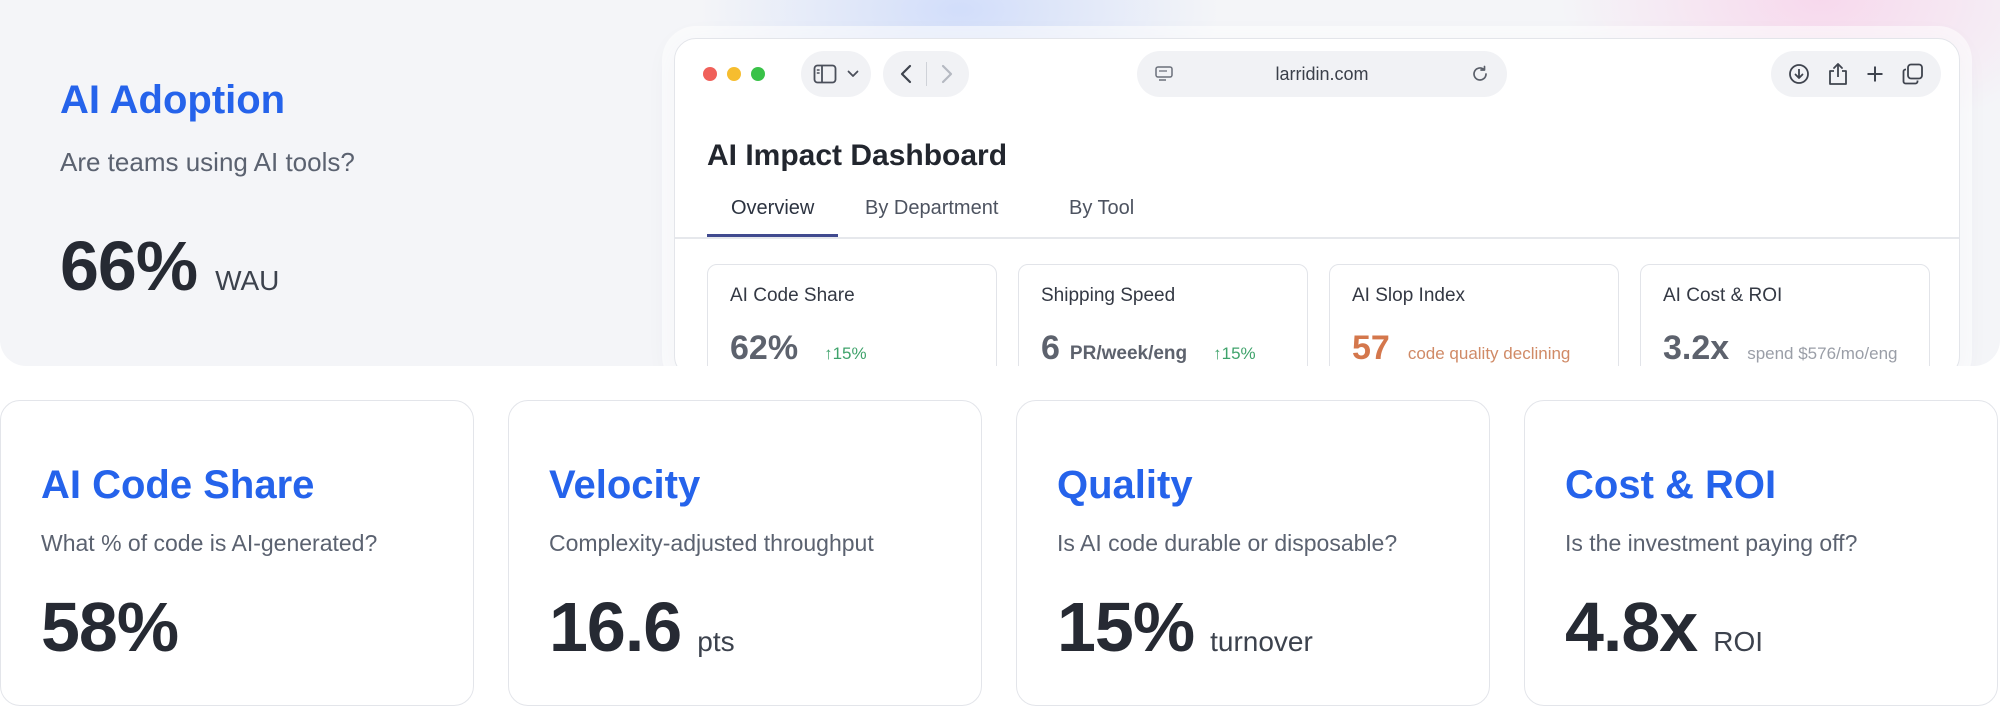 This screenshot has width=2000, height=706. Describe the element at coordinates (1164, 74) in the screenshot. I see `page-icon` at that location.